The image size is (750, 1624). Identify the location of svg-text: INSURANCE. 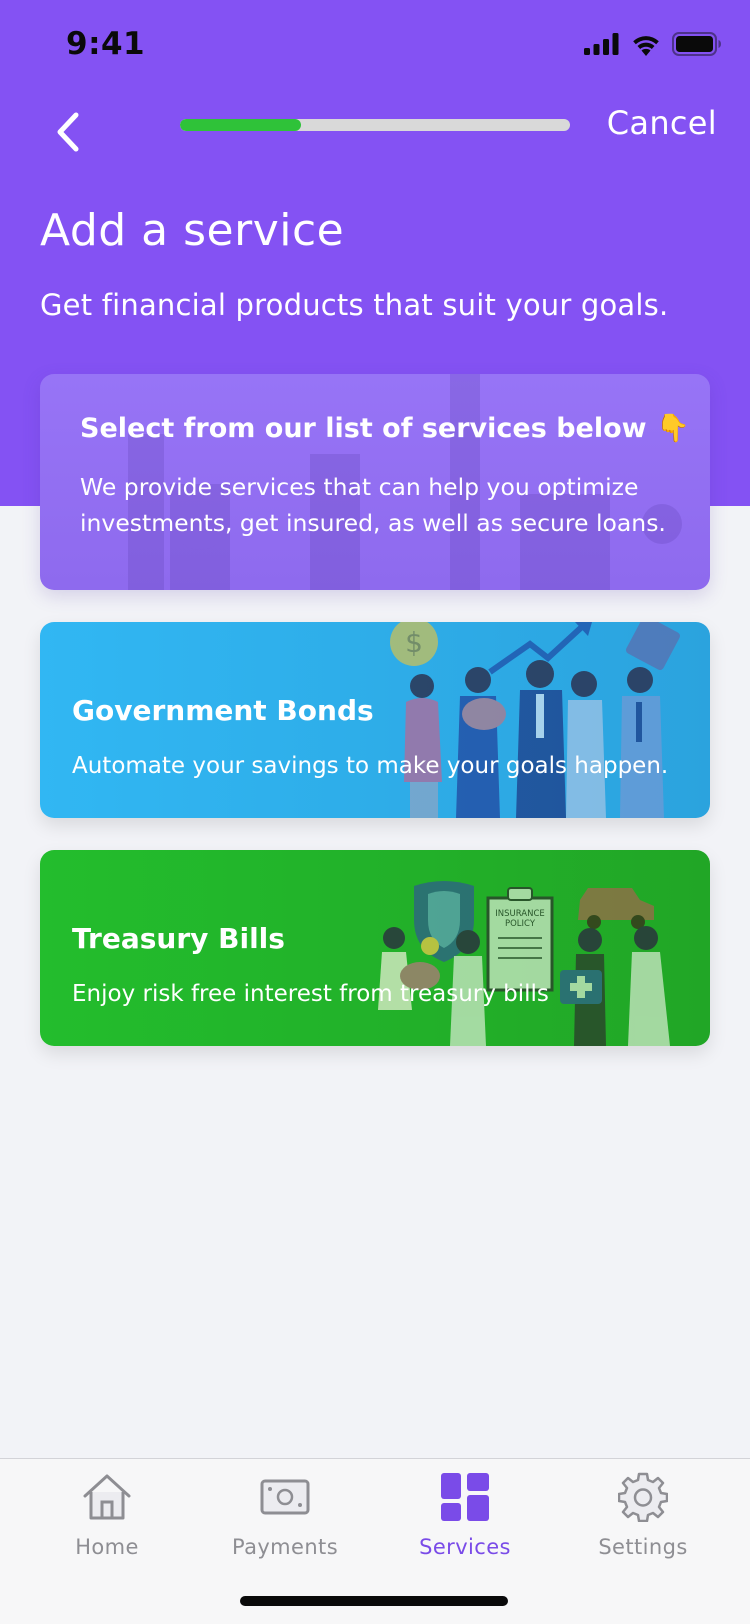
(520, 914).